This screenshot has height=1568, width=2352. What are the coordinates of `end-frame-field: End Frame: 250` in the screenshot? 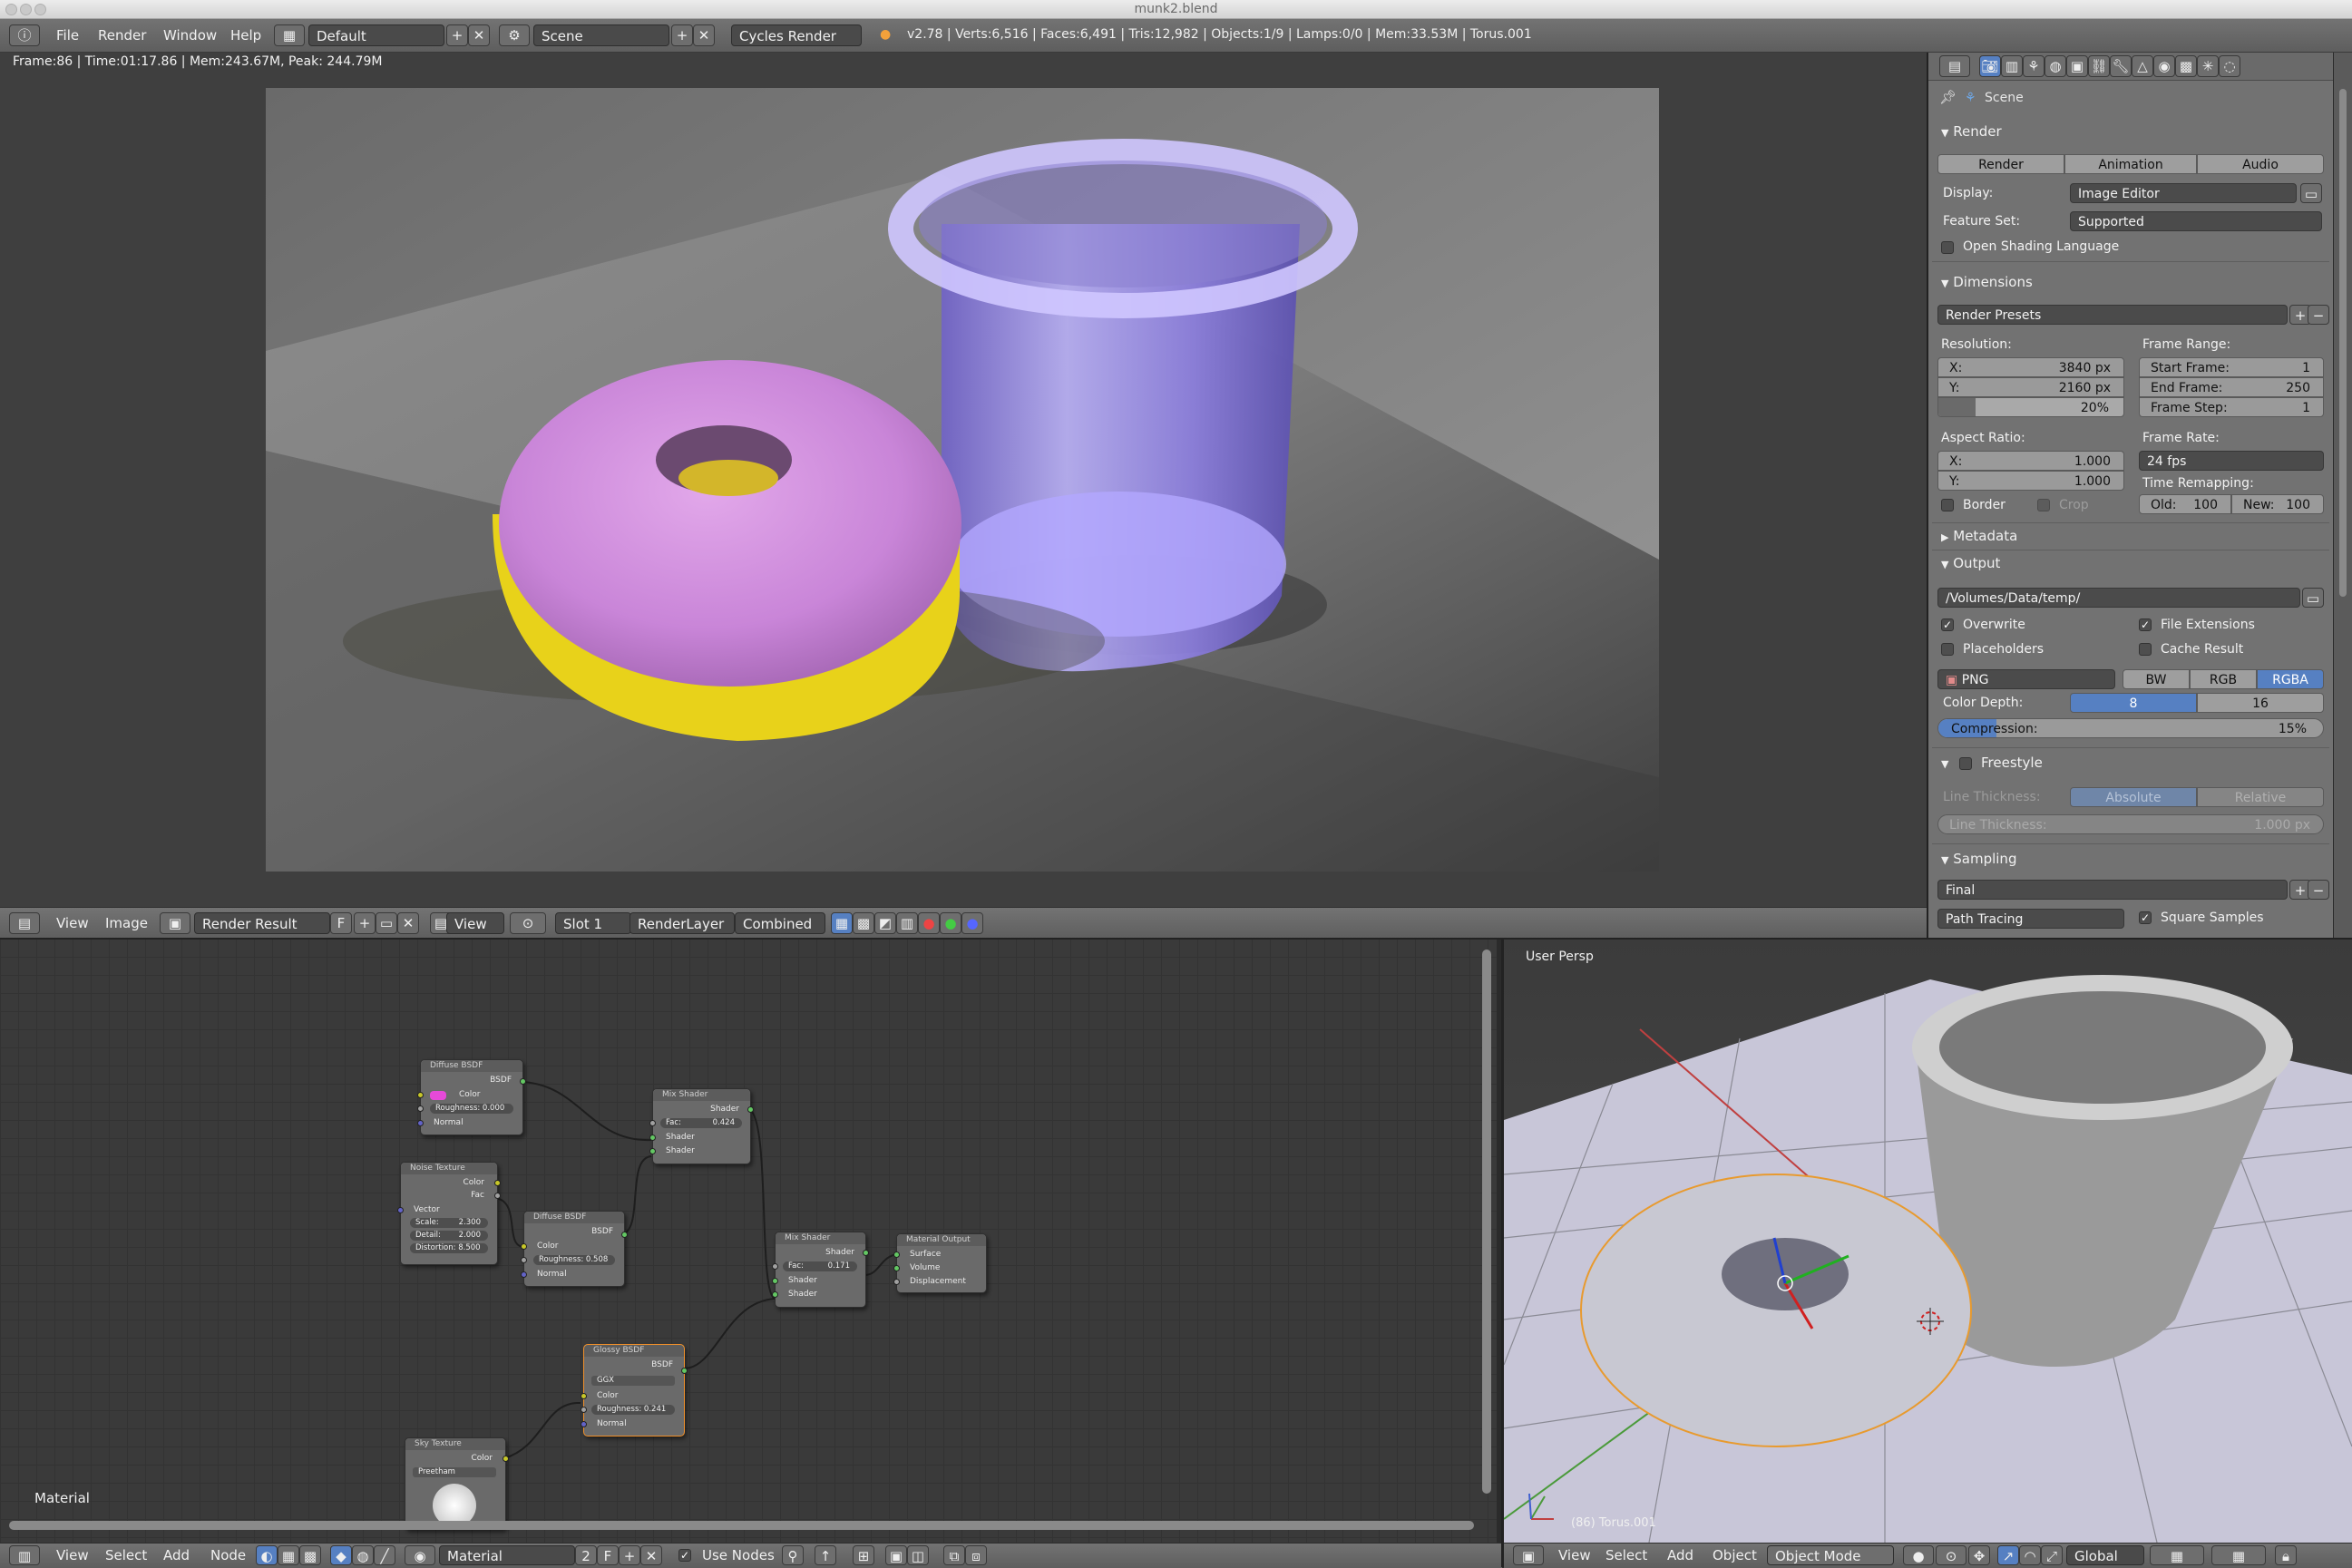 It's located at (2231, 387).